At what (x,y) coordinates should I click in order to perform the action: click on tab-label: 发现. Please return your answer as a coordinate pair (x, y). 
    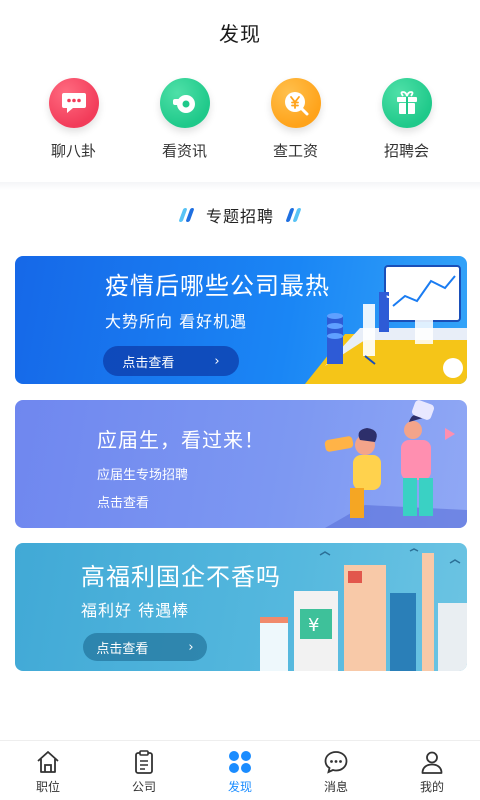
    Looking at the image, I should click on (239, 787).